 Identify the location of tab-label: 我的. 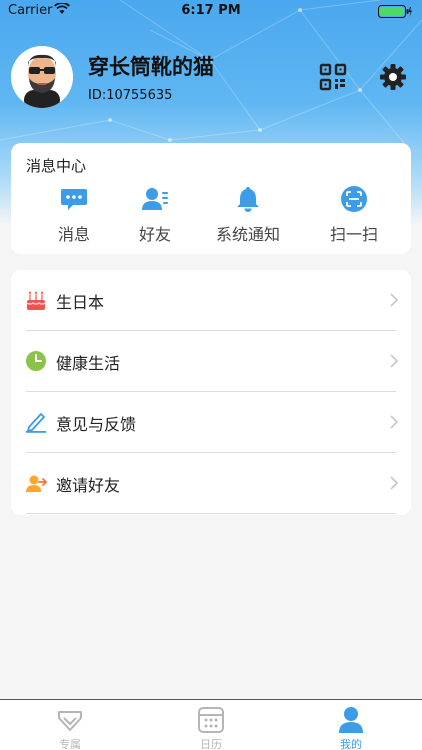
(351, 744).